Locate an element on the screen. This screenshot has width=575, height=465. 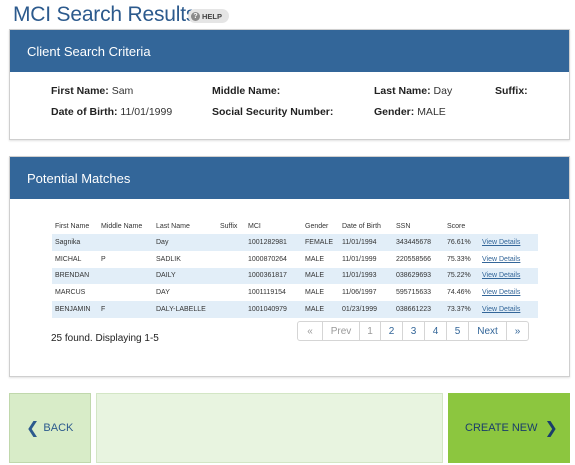
ssn-label: Social Security Number: is located at coordinates (273, 112).